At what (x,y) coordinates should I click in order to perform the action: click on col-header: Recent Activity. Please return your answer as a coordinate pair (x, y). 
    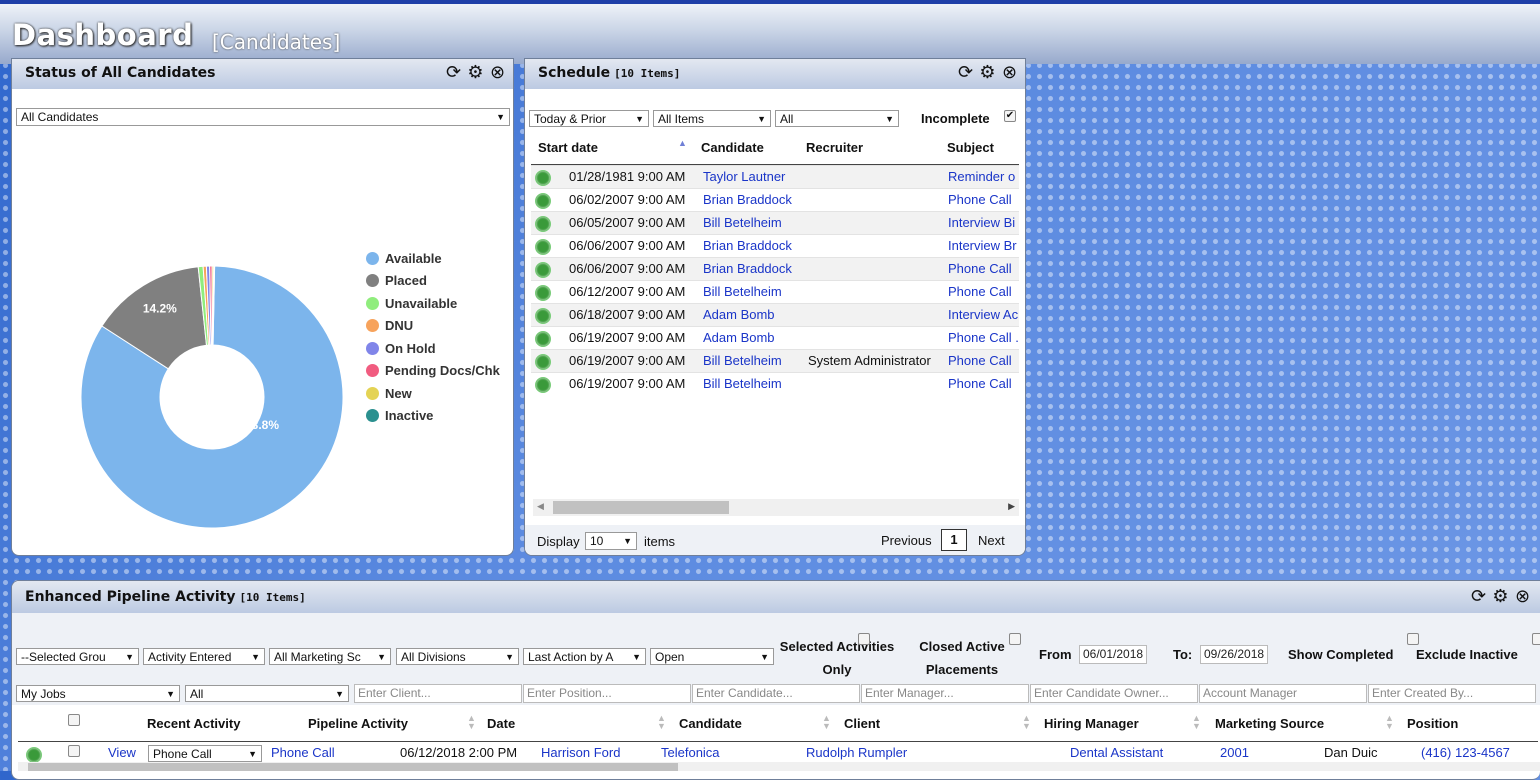
    Looking at the image, I should click on (193, 723).